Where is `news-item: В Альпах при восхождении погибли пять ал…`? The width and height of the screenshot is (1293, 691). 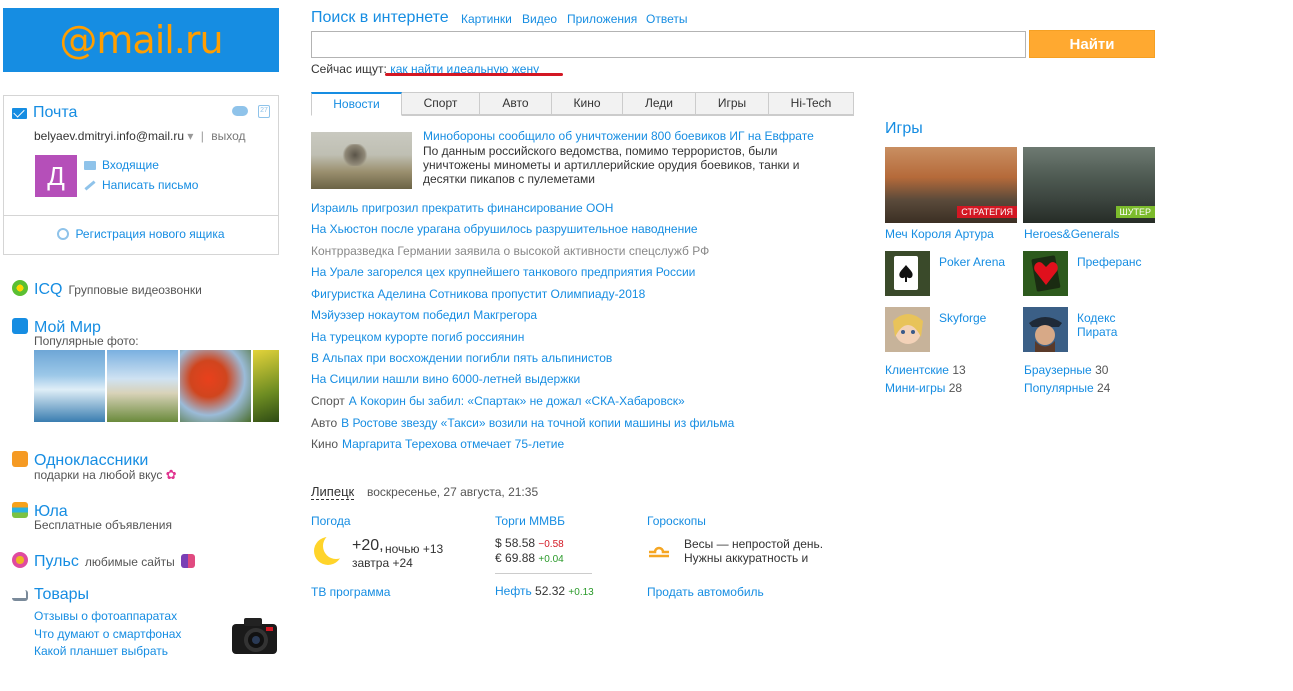 news-item: В Альпах при восхождении погибли пять ал… is located at coordinates (461, 358).